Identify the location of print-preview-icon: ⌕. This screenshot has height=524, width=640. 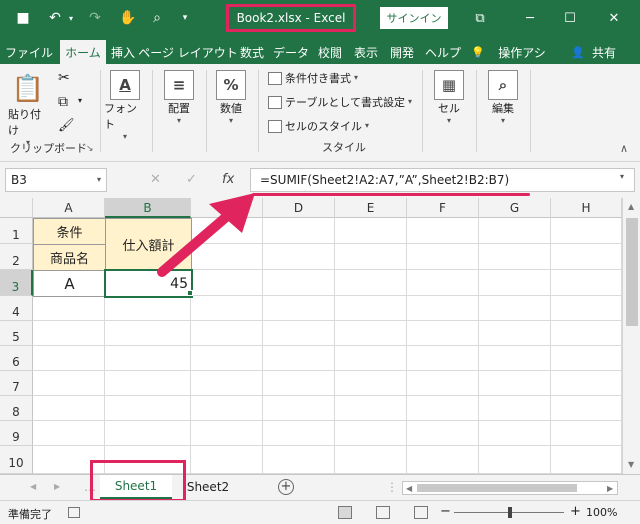
(157, 18).